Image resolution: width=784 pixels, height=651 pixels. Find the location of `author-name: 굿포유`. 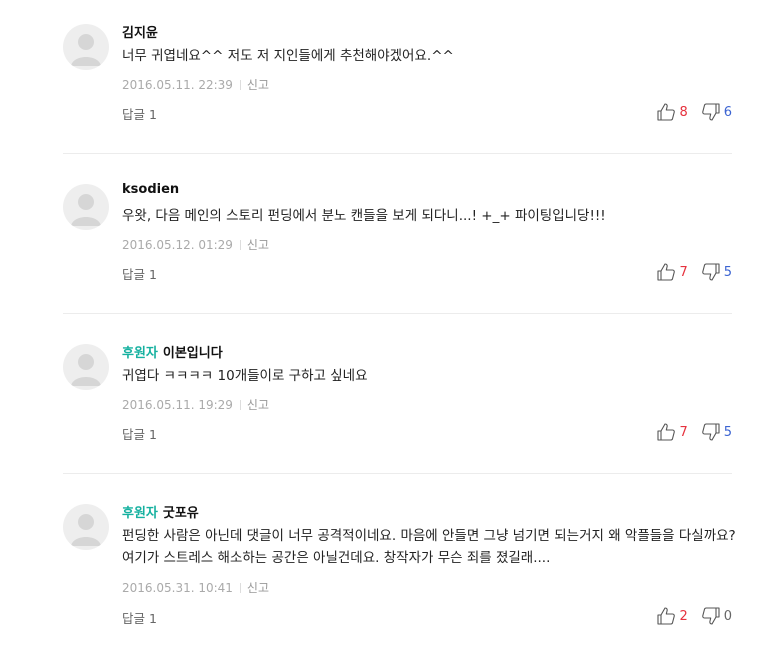

author-name: 굿포유 is located at coordinates (181, 513).